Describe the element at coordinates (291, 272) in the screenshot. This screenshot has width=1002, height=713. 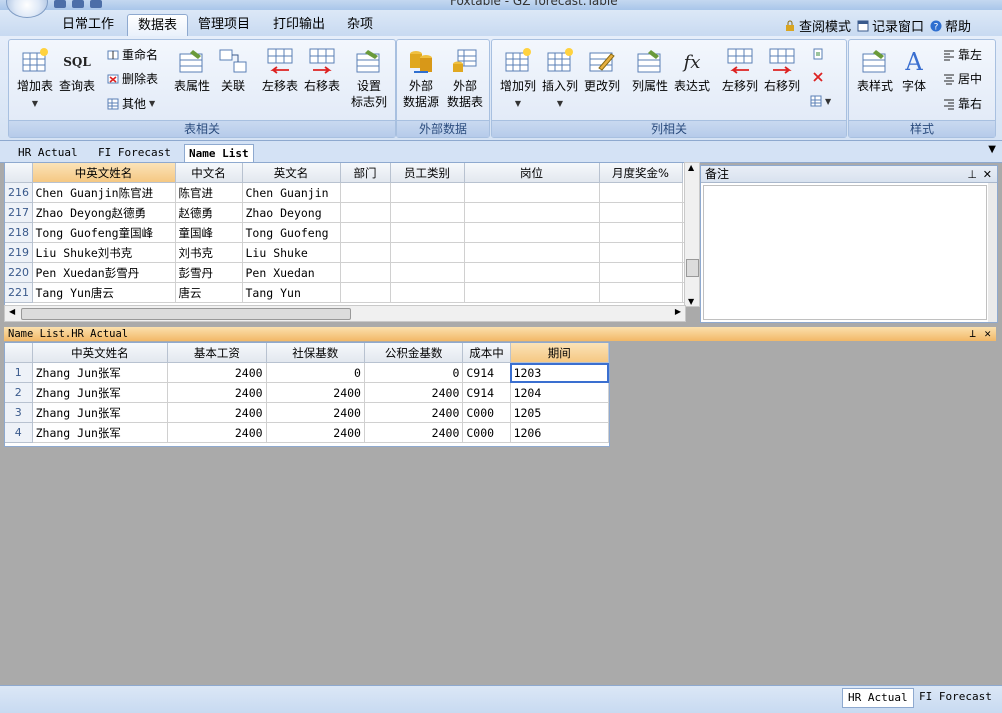
I see `grid-cell: Pen Xuedan` at that location.